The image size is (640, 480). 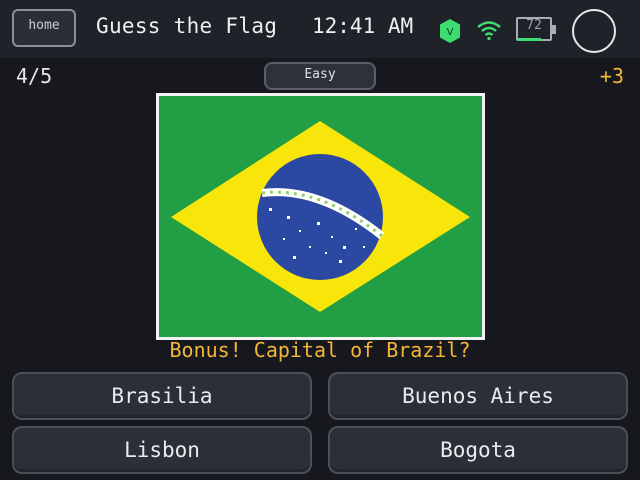 I want to click on flag-blue-globe, so click(x=320, y=217).